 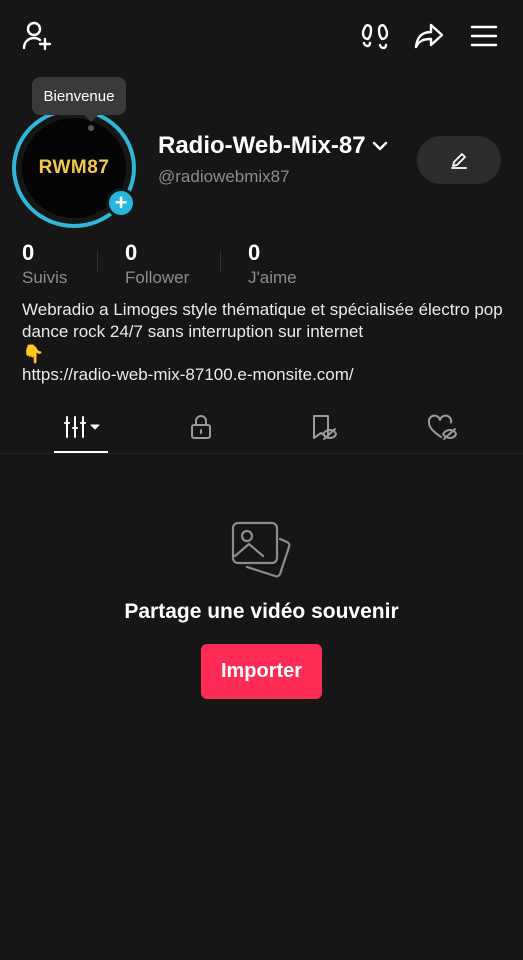 I want to click on stat-followers: 0 Follower, so click(x=157, y=264).